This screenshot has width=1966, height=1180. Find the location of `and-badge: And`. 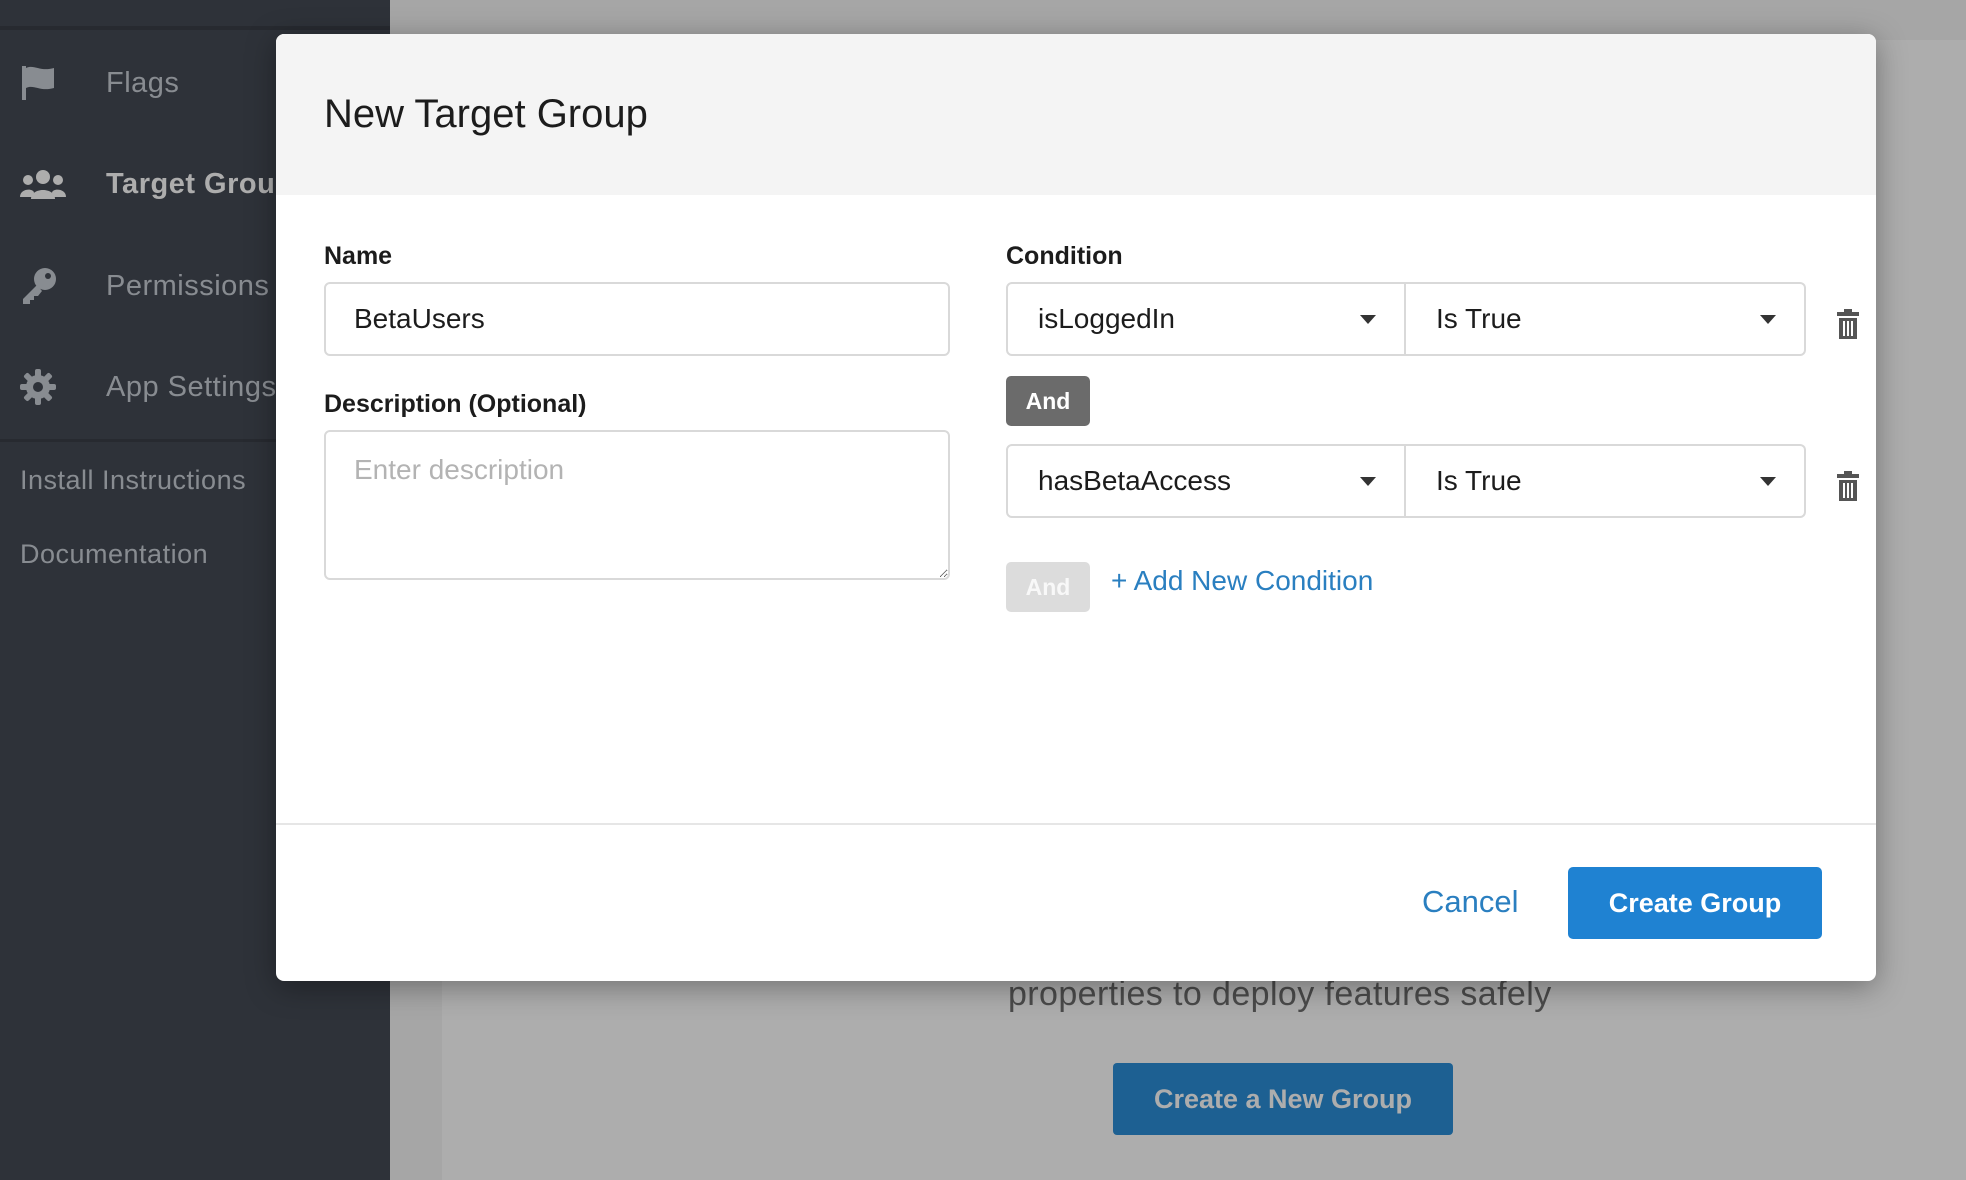

and-badge: And is located at coordinates (1048, 401).